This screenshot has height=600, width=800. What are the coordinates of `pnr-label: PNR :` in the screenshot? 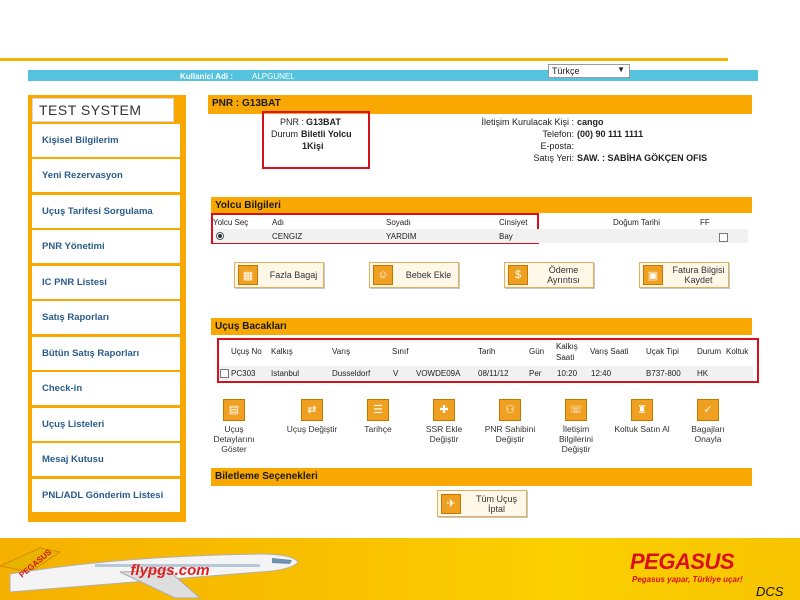 It's located at (291, 122).